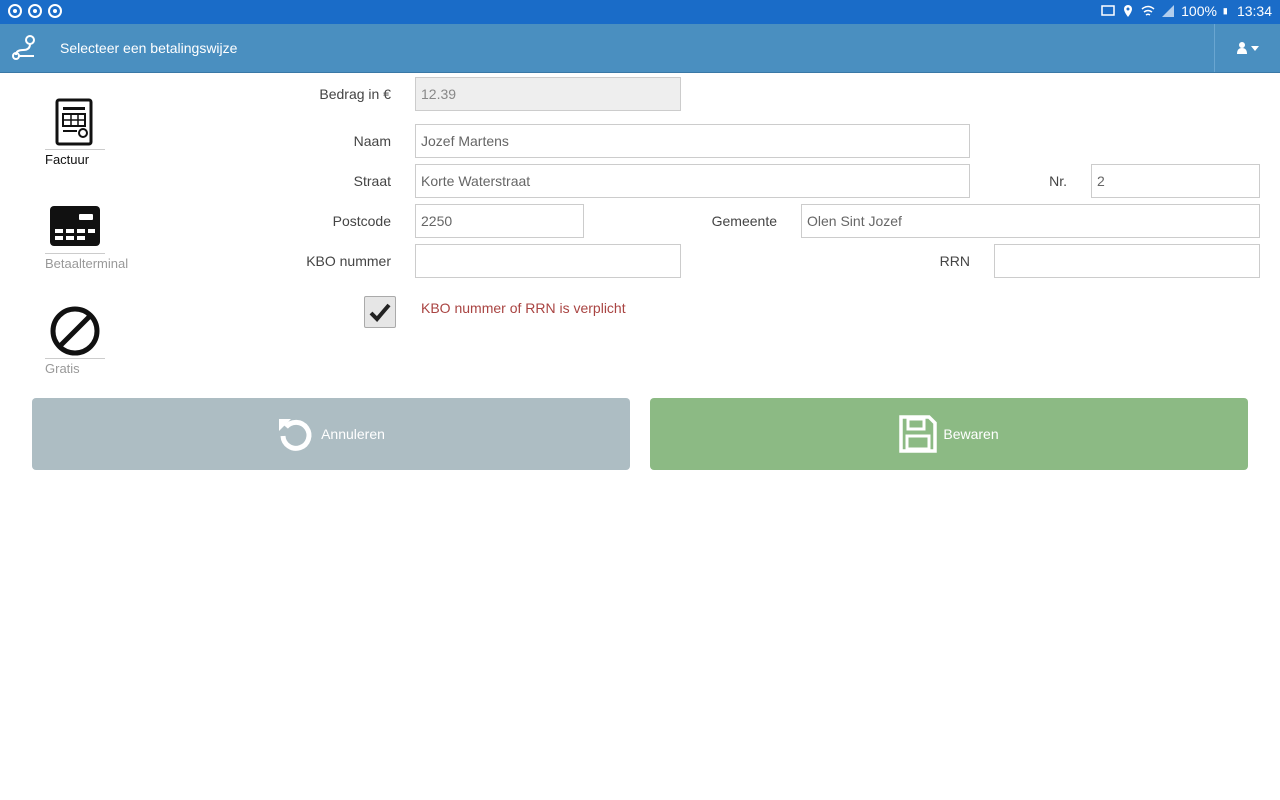 The width and height of the screenshot is (1280, 800). I want to click on required-checkbox, so click(380, 312).